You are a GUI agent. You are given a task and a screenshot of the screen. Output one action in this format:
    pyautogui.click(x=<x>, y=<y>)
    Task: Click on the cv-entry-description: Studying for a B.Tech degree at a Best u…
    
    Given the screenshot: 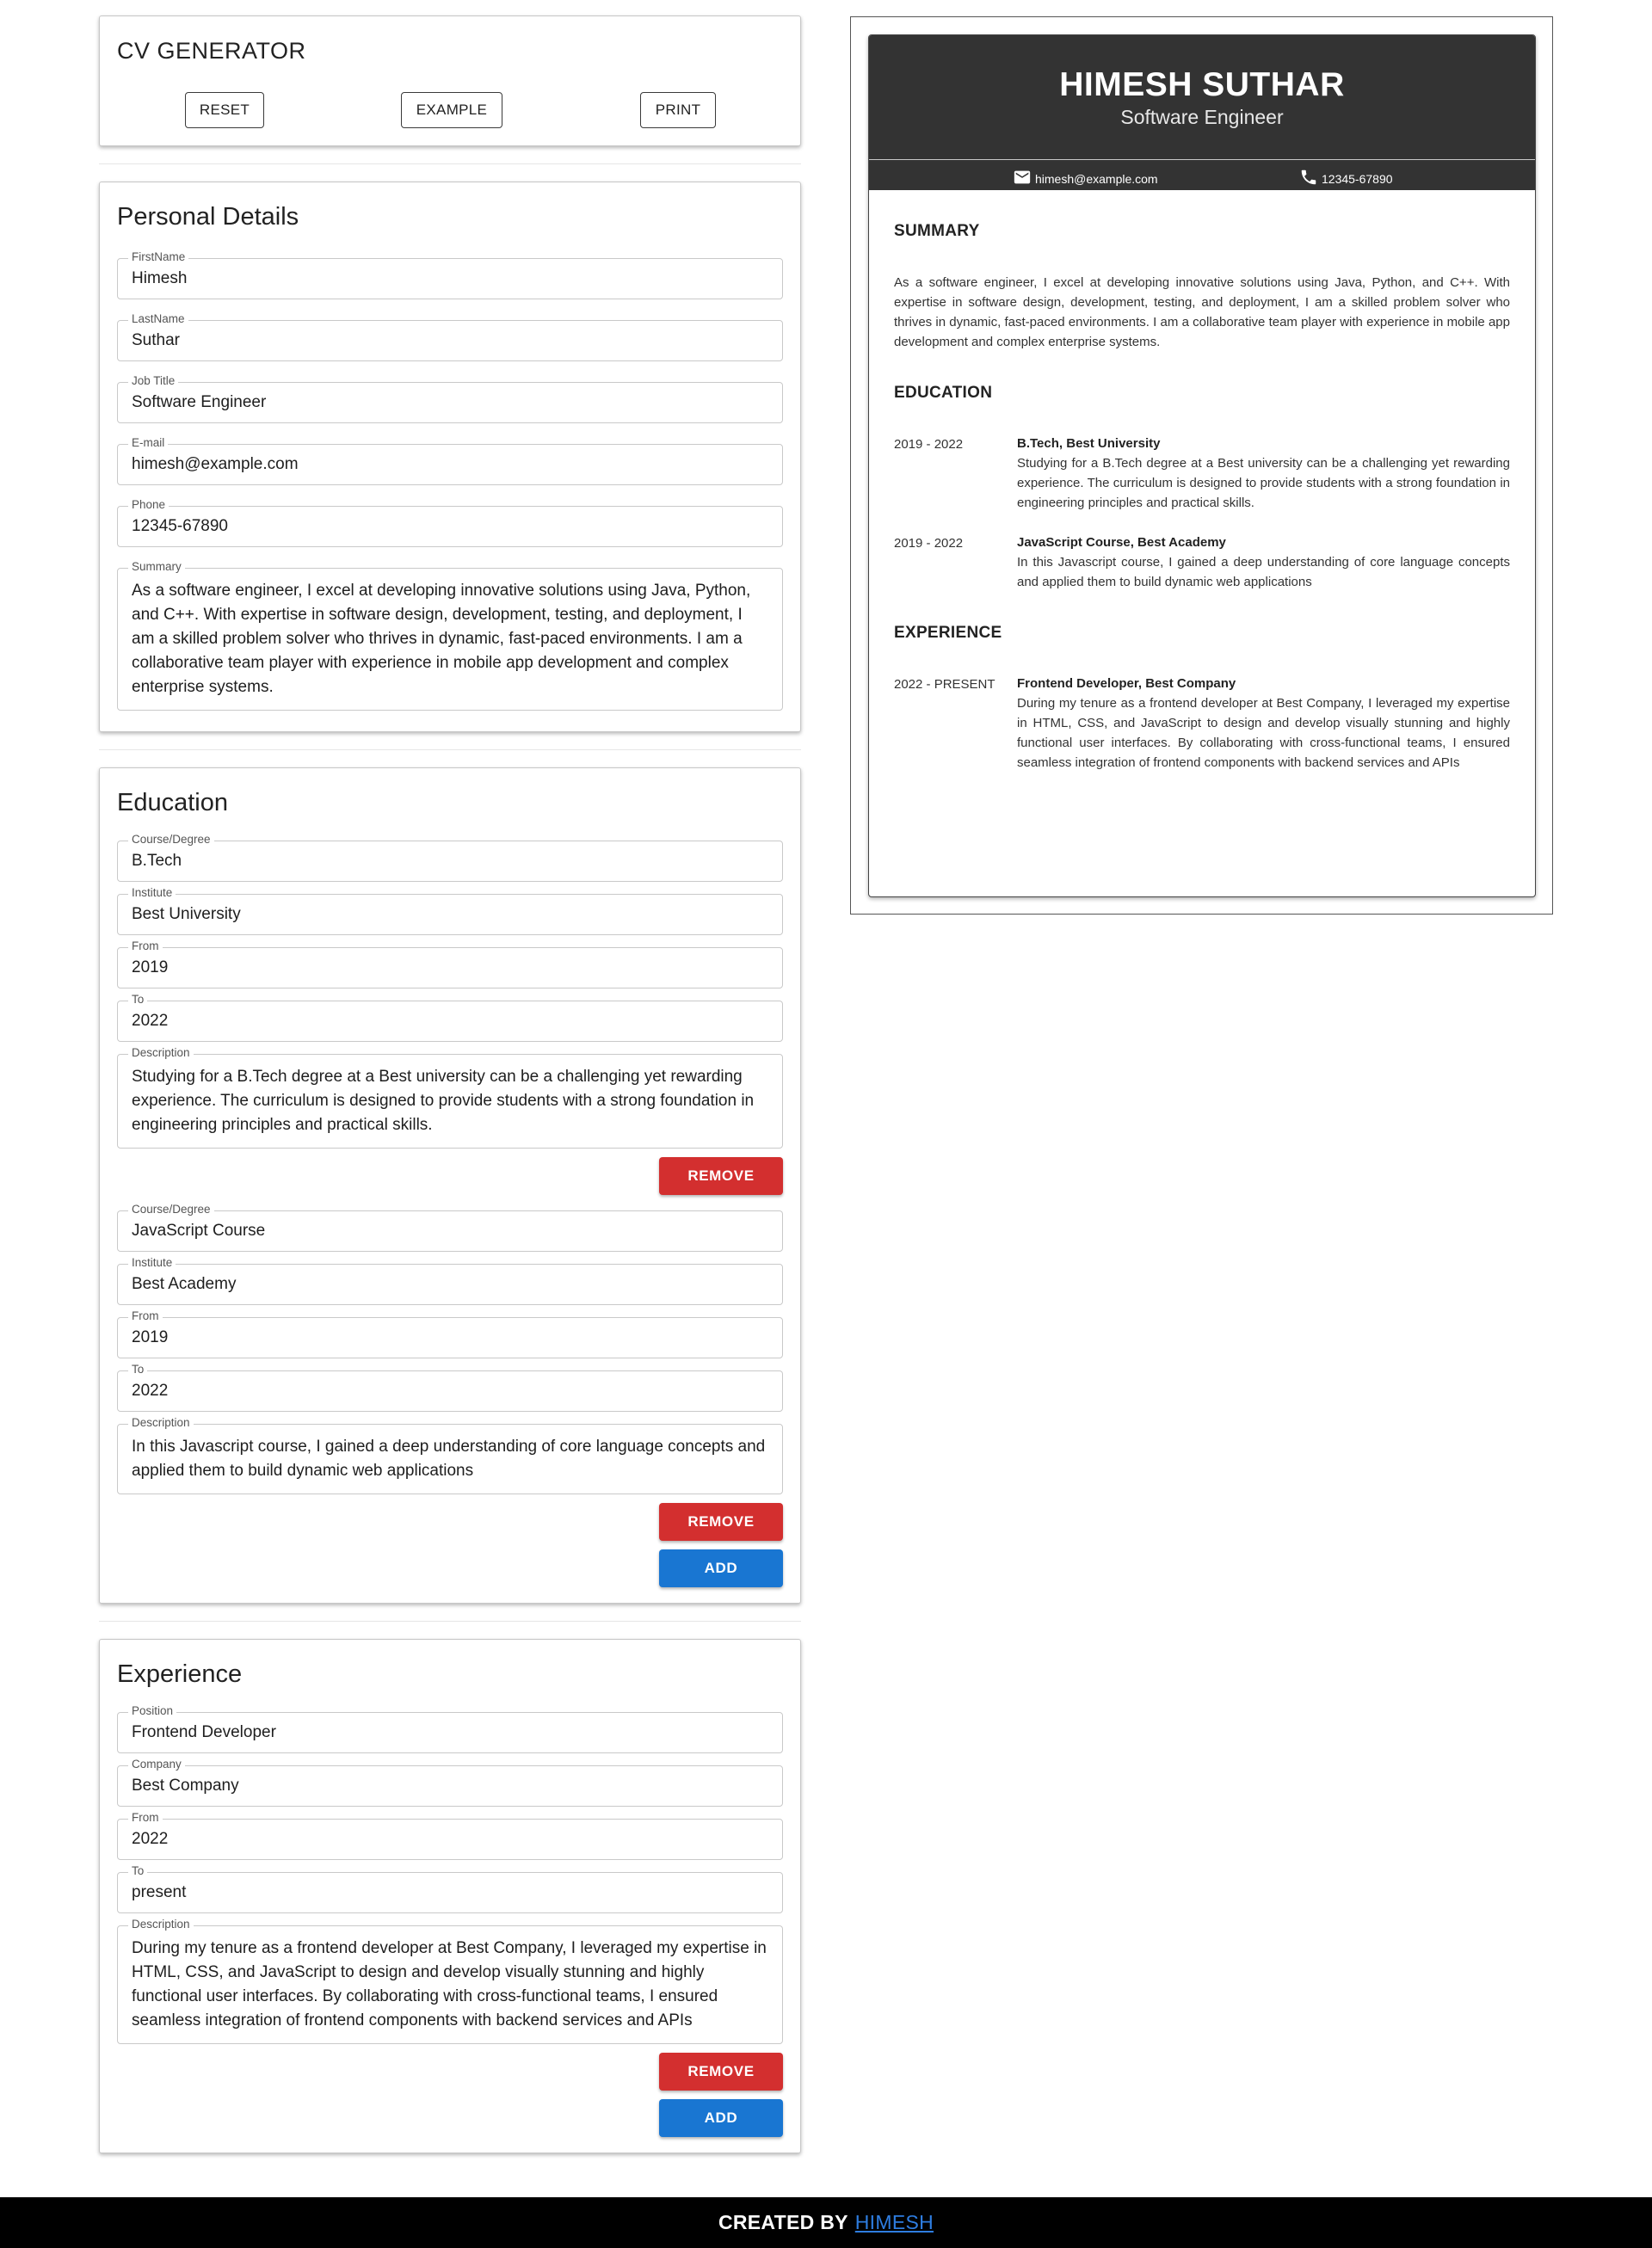 What is the action you would take?
    pyautogui.click(x=1263, y=483)
    